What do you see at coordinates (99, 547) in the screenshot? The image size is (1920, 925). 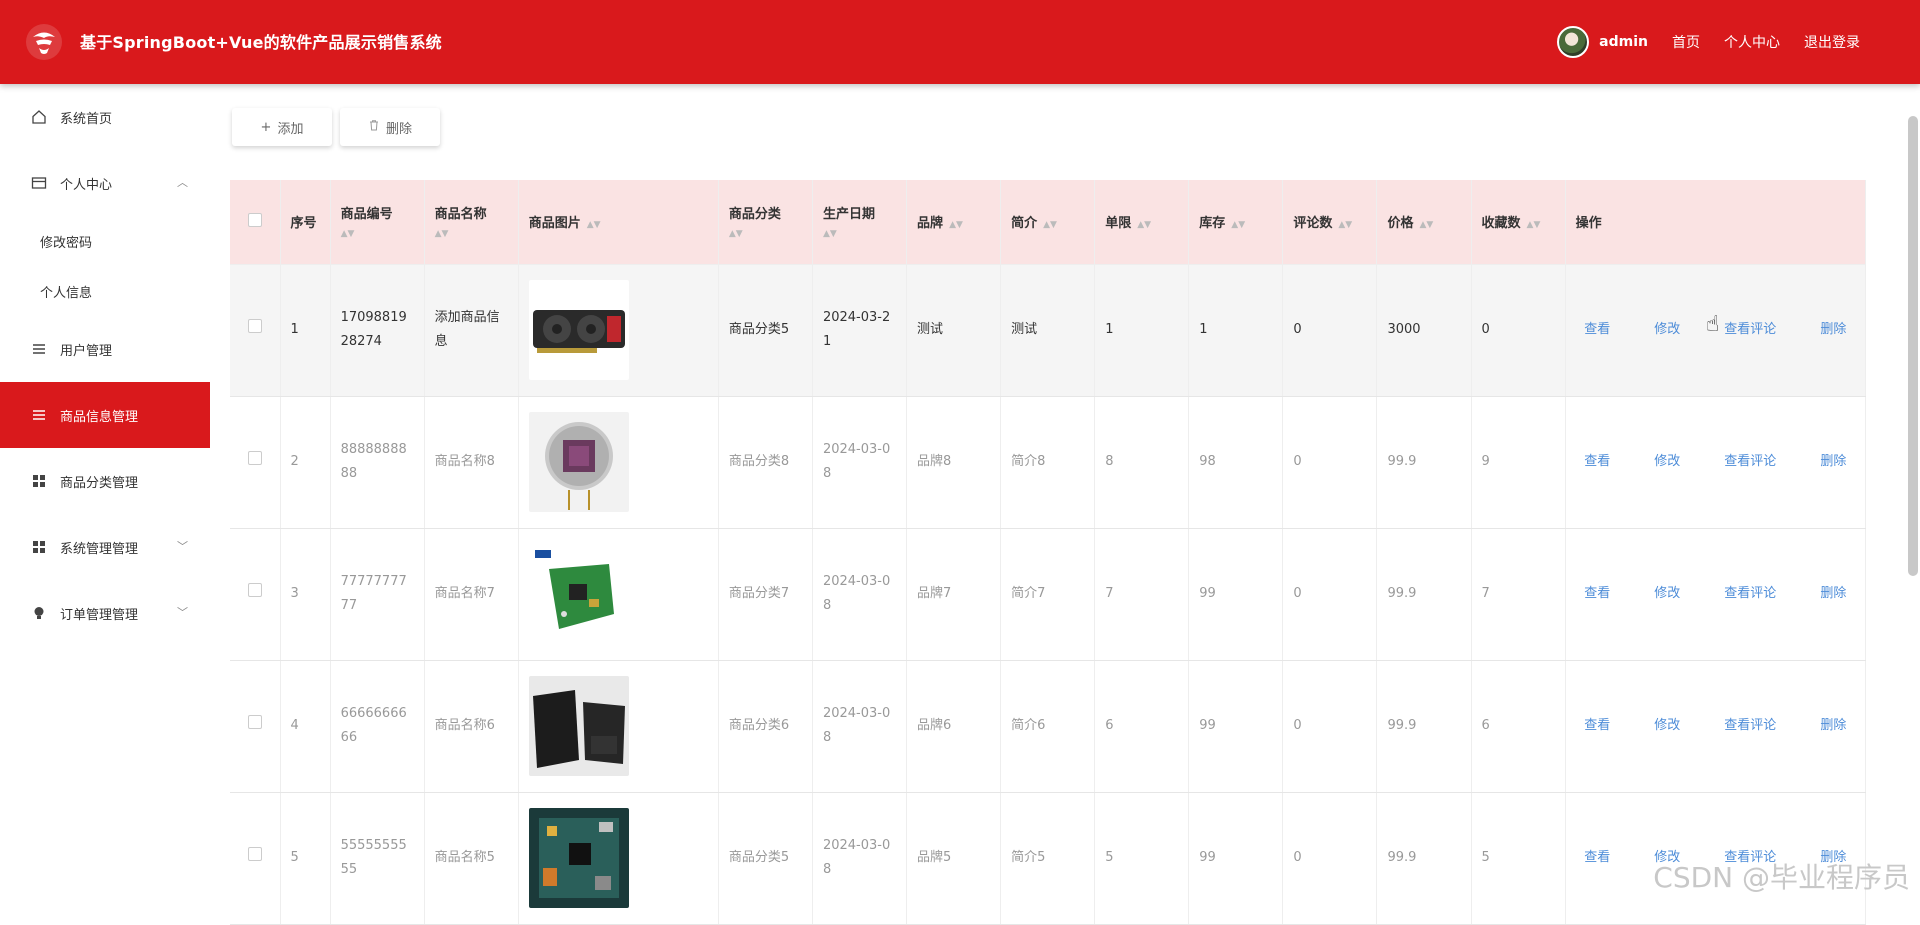 I see `sidebar-item-label: 系统管理管理` at bounding box center [99, 547].